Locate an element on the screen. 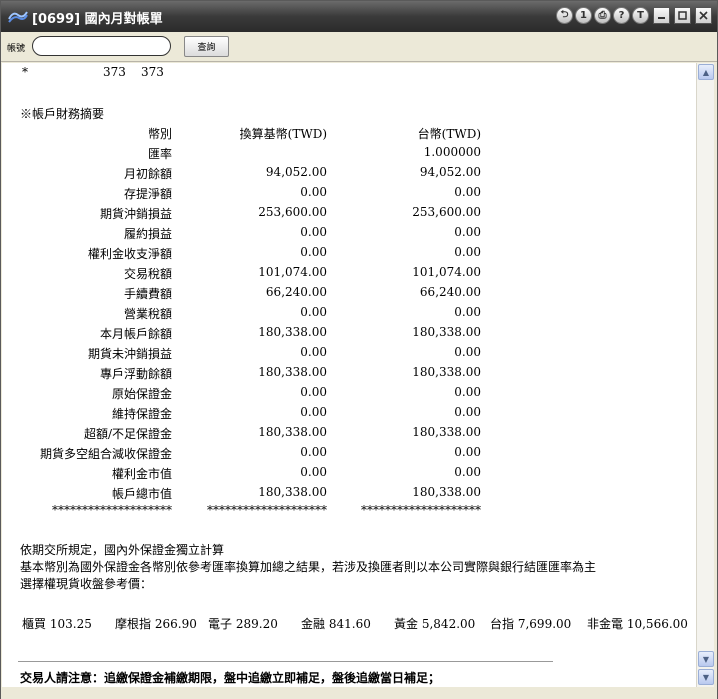 The width and height of the screenshot is (718, 699). back-icon: ⮌ is located at coordinates (564, 15).